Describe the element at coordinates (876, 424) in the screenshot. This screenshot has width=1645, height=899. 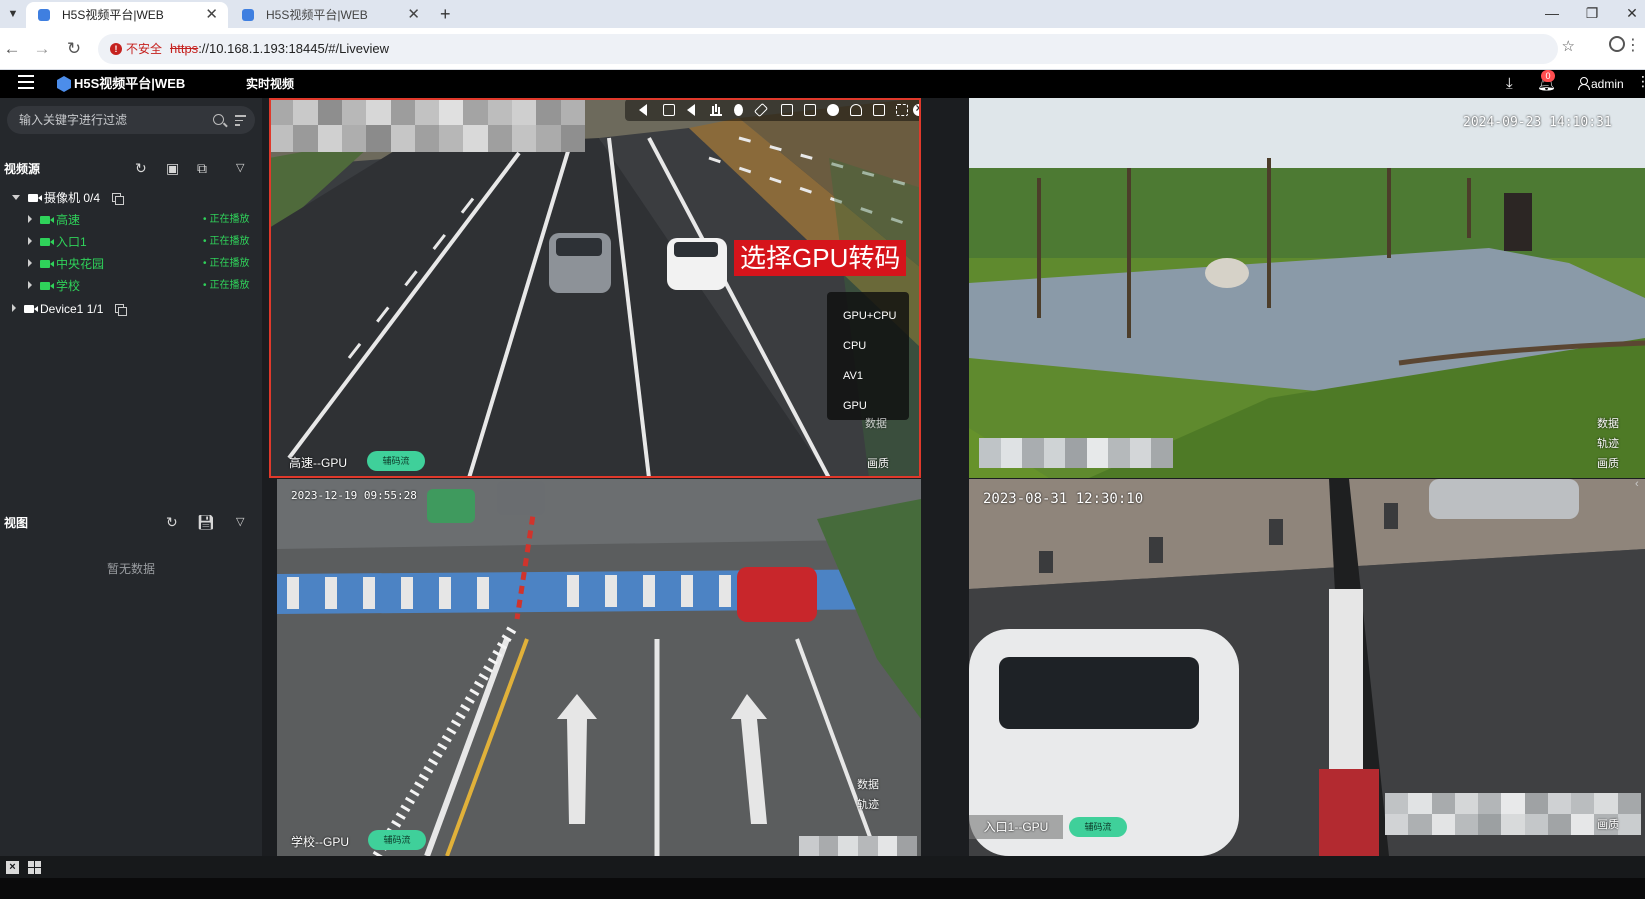
I see `cell0-data-option: 数据` at that location.